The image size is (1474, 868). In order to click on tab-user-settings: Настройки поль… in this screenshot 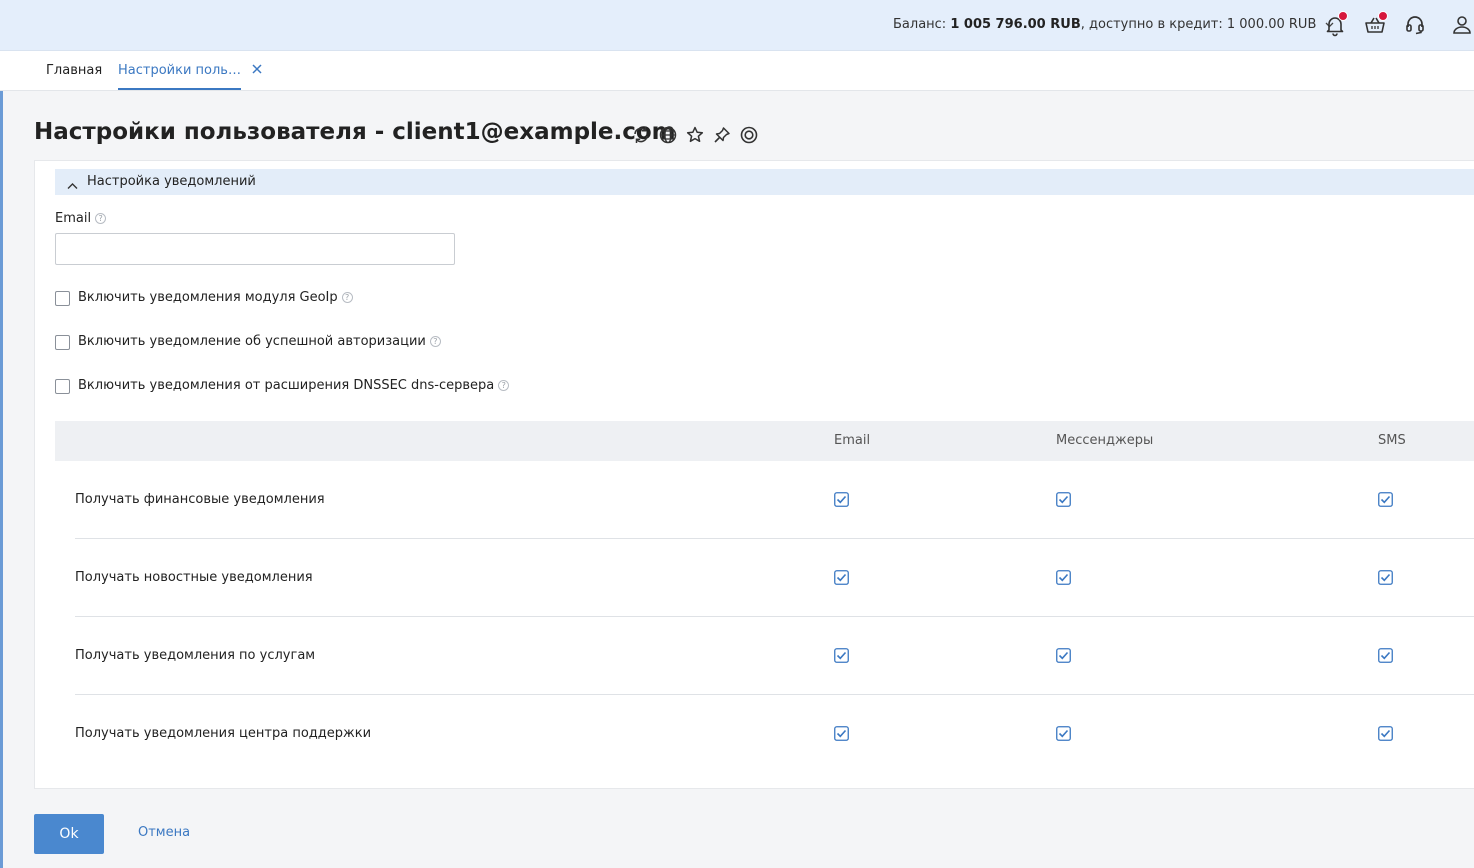, I will do `click(179, 76)`.